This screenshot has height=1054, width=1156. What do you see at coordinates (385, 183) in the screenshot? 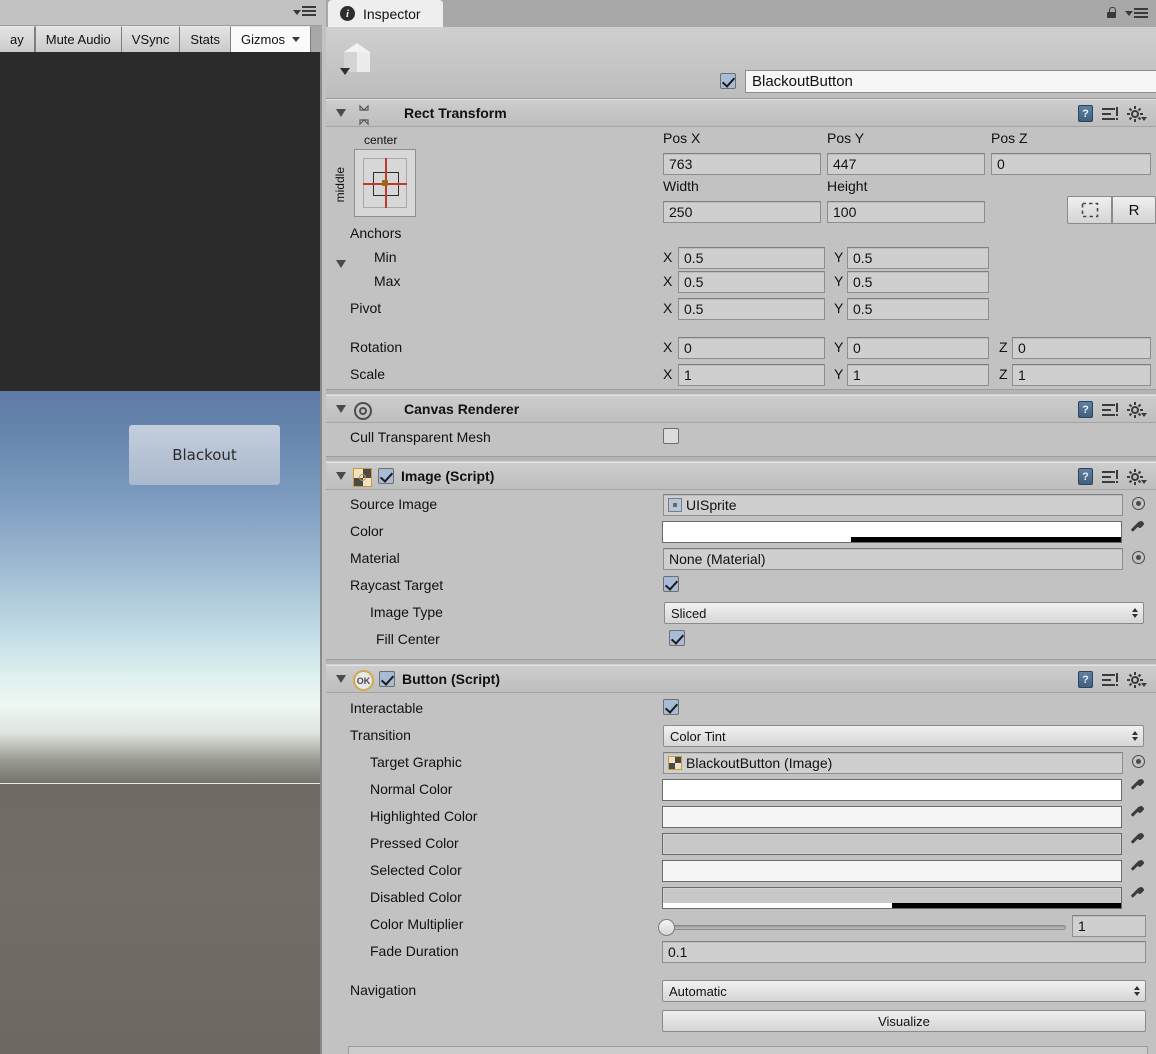
I see `anchor-preset-button` at bounding box center [385, 183].